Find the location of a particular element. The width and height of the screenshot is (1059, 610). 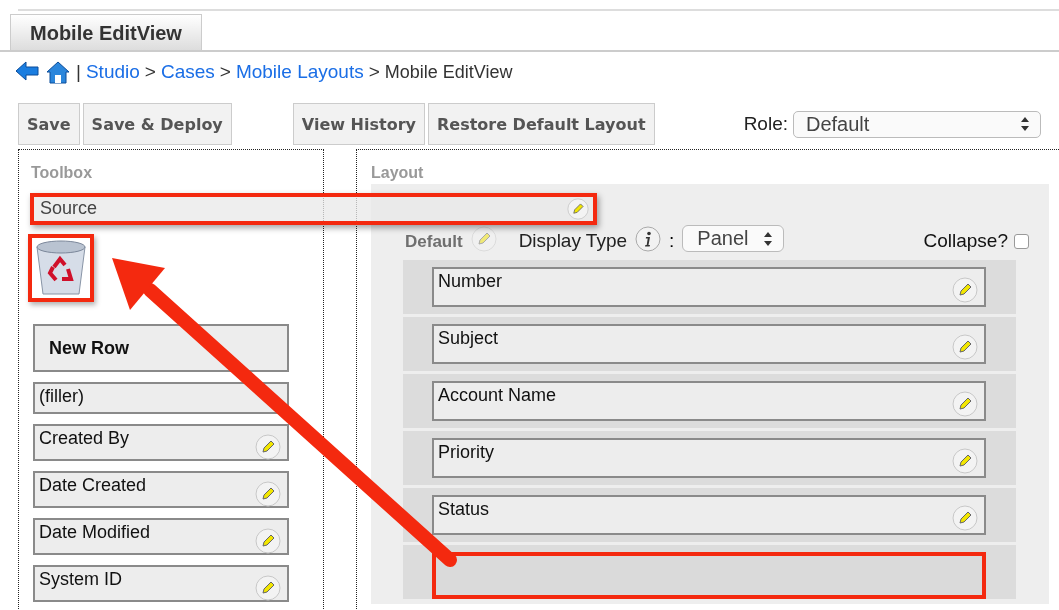

field-item: Status is located at coordinates (709, 515).